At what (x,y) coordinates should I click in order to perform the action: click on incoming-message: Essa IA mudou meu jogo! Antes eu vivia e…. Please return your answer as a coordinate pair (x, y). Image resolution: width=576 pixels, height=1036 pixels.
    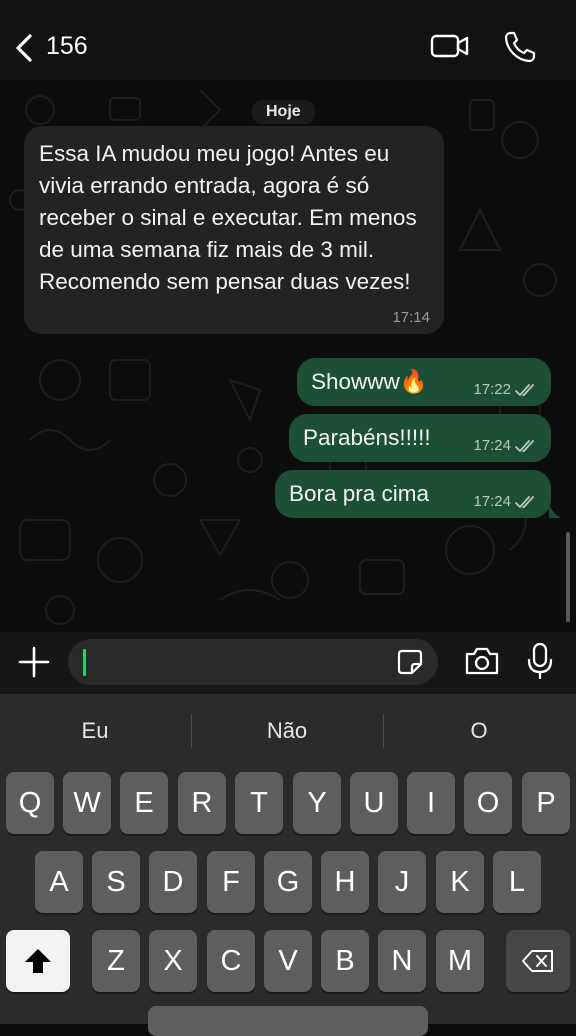
    Looking at the image, I should click on (234, 230).